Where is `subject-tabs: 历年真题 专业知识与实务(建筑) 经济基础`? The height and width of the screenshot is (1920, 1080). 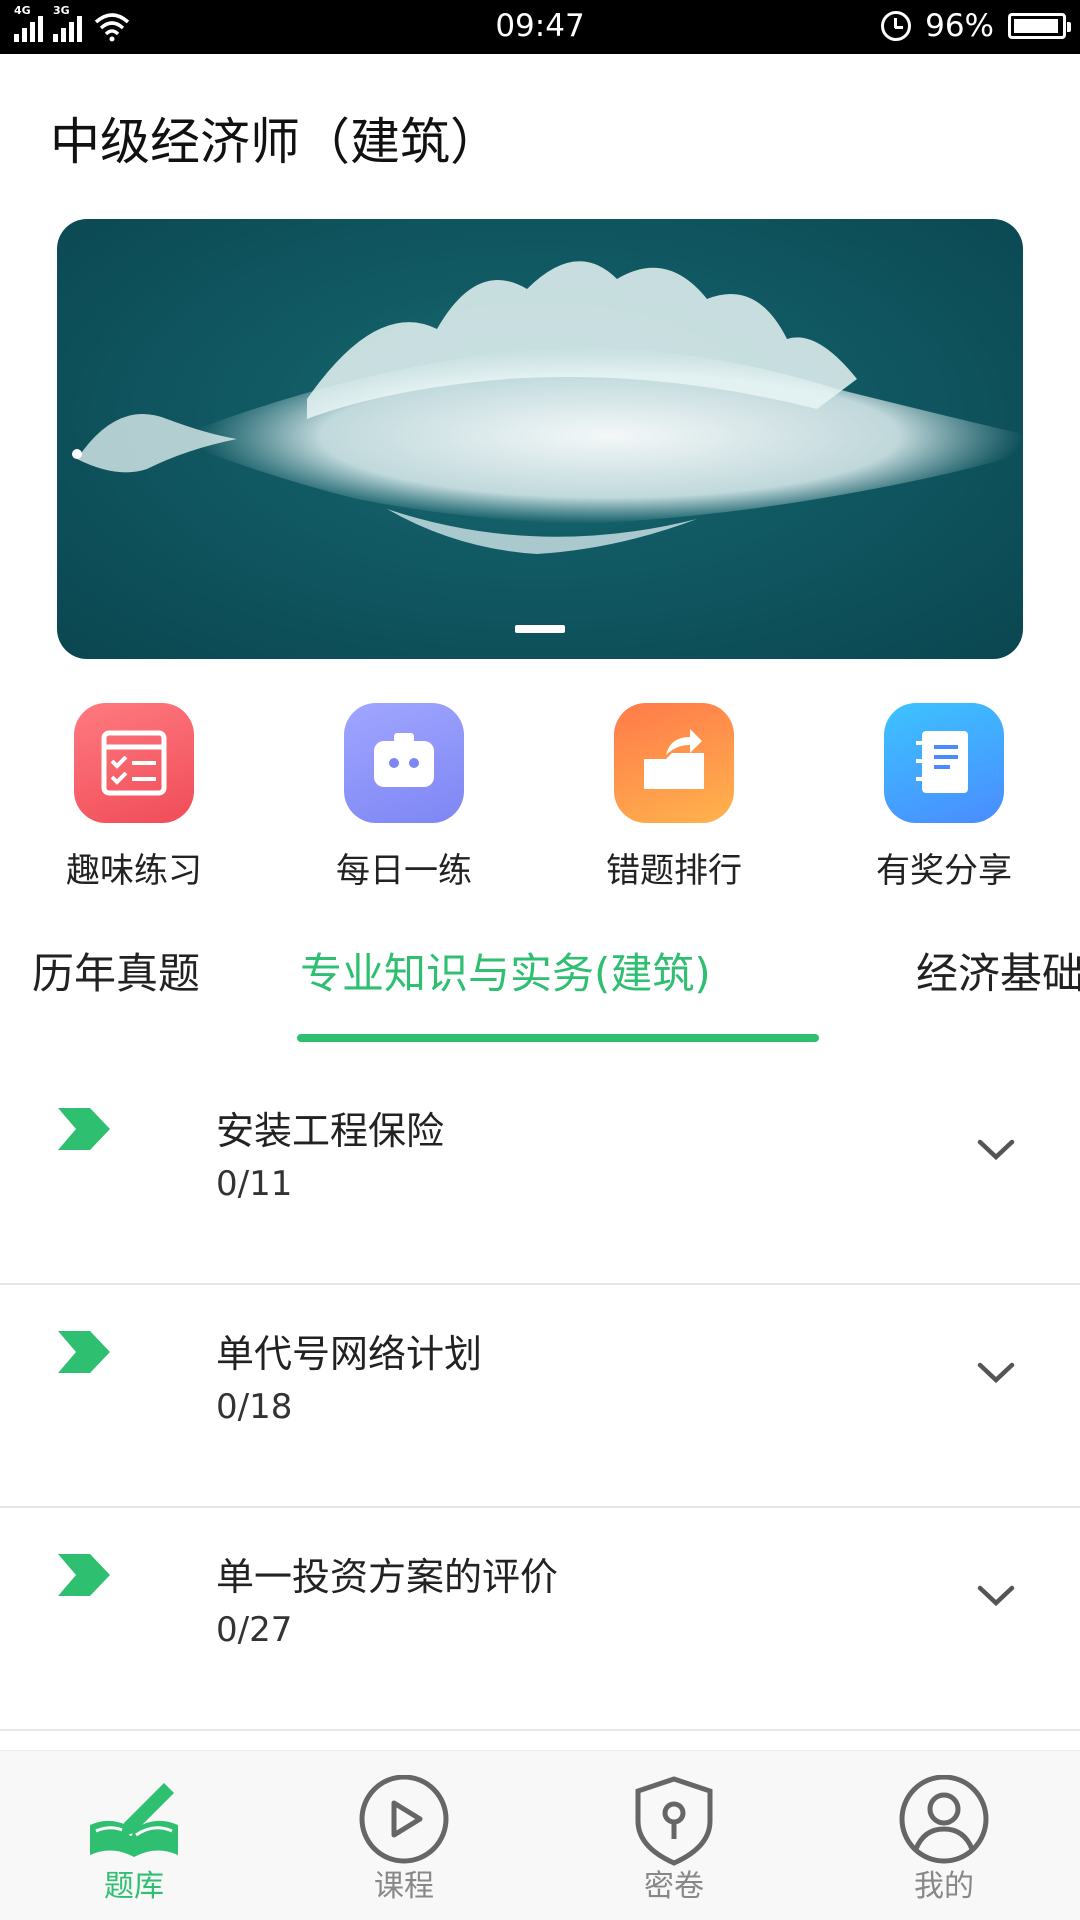
subject-tabs: 历年真题 专业知识与实务(建筑) 经济基础 is located at coordinates (540, 990).